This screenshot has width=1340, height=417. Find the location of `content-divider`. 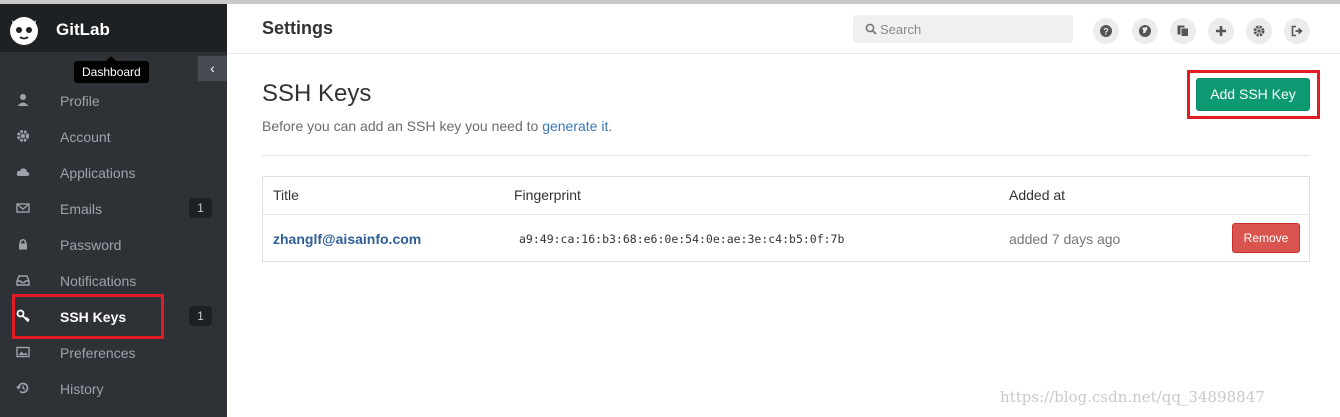

content-divider is located at coordinates (786, 155).